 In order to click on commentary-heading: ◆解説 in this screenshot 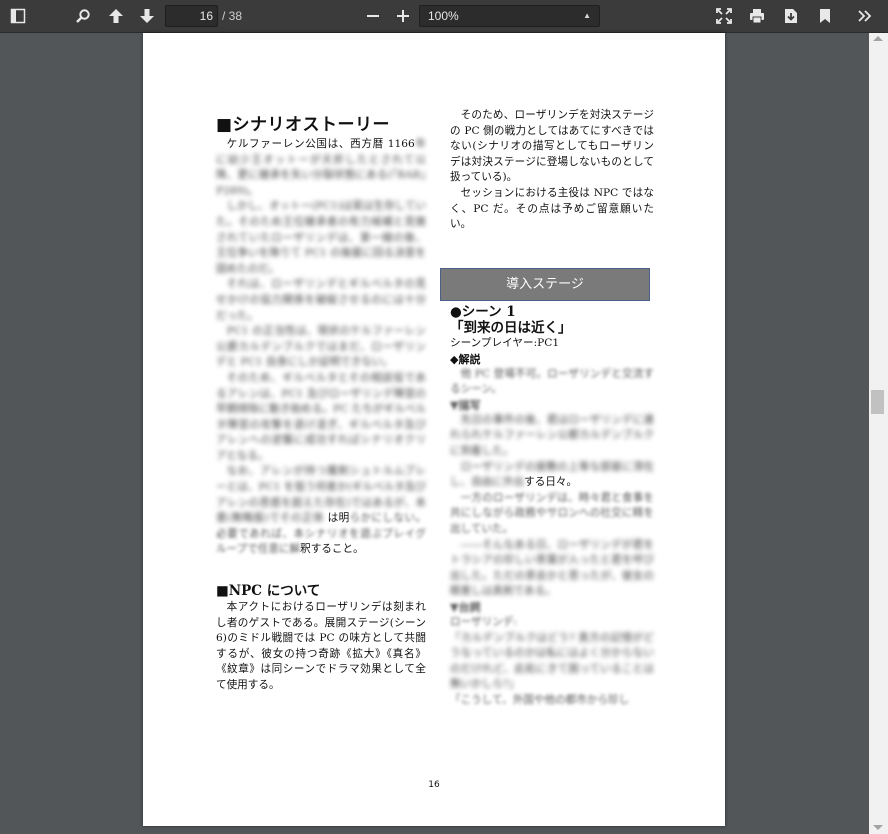, I will do `click(465, 359)`.